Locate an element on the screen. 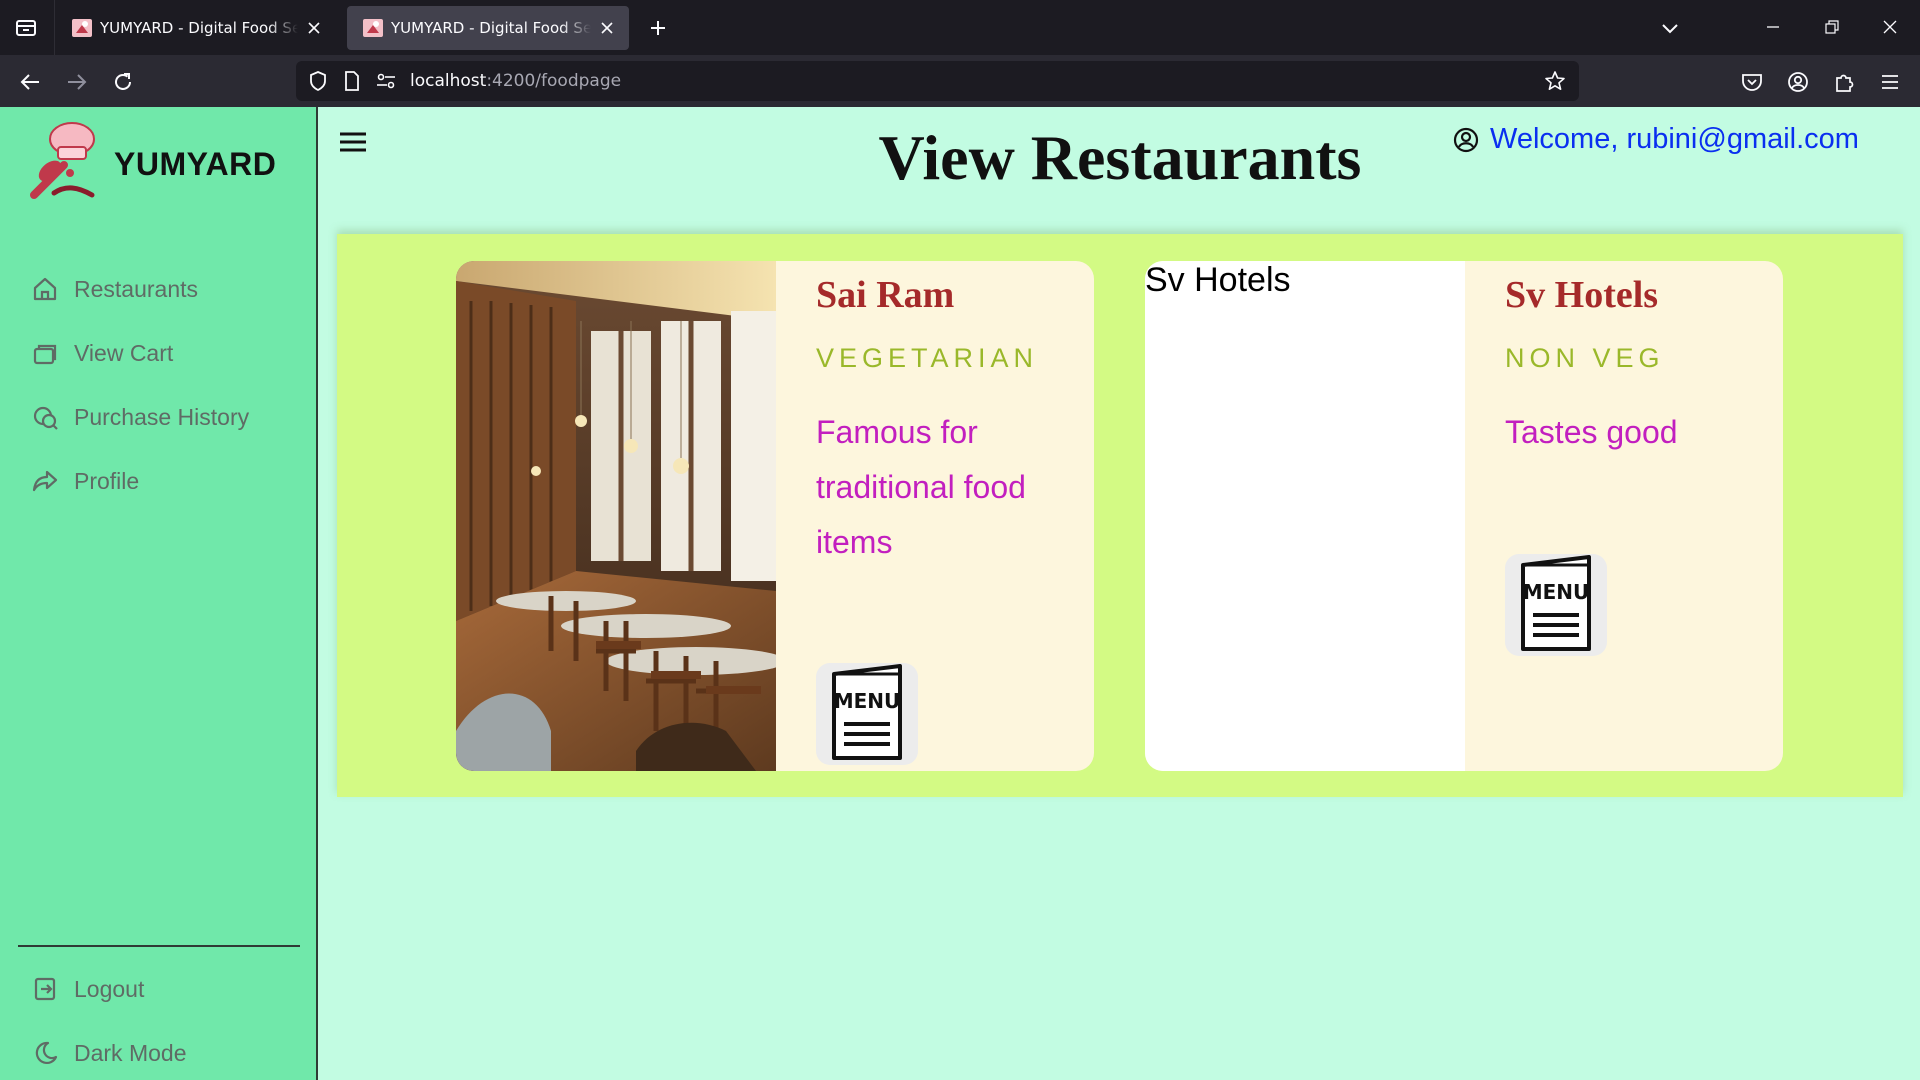  back-arrow-icon is located at coordinates (30, 82).